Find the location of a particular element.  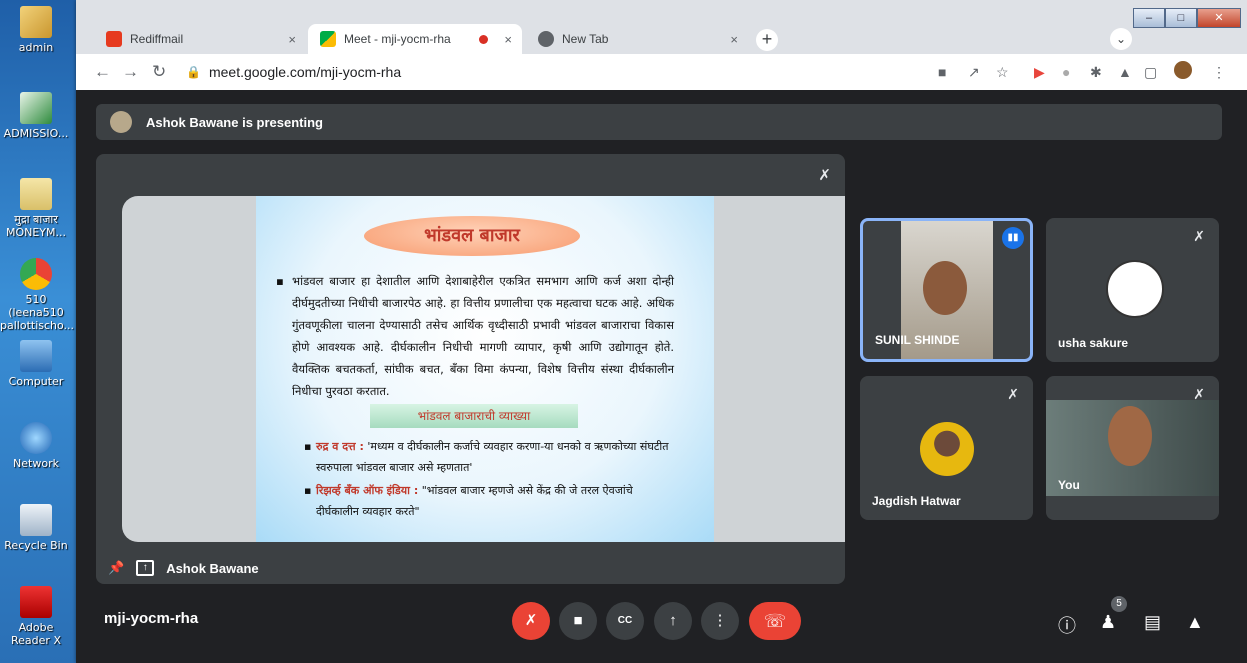

new-tab-button: + is located at coordinates (767, 40).